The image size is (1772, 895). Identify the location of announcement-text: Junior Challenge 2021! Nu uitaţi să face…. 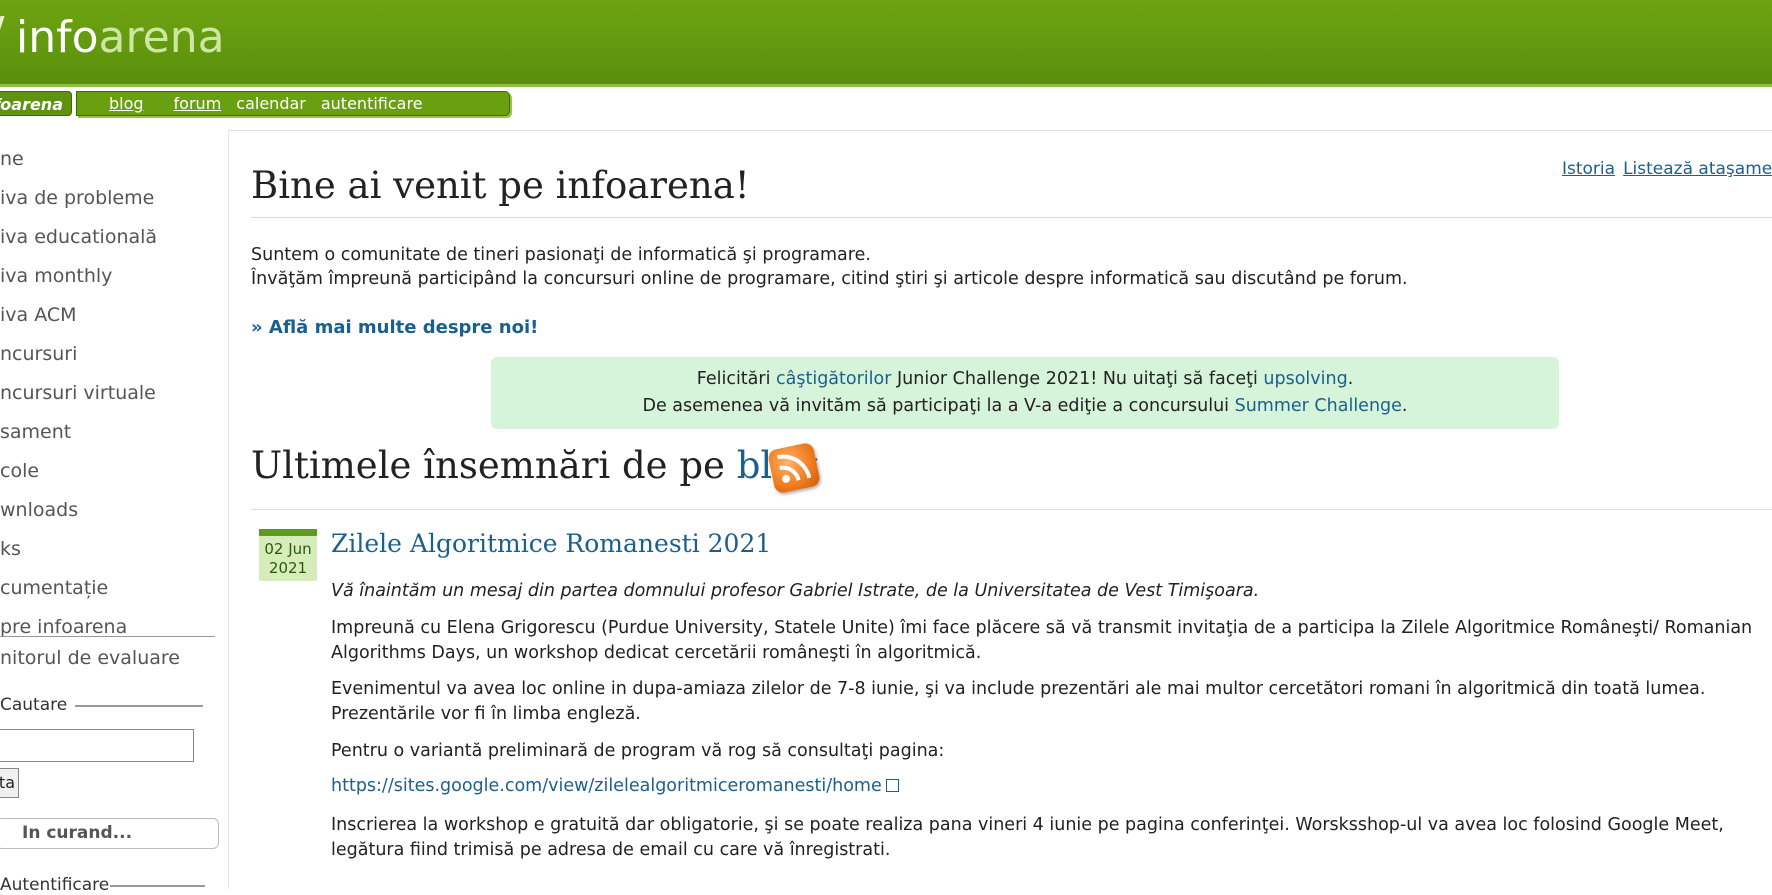
(1077, 379).